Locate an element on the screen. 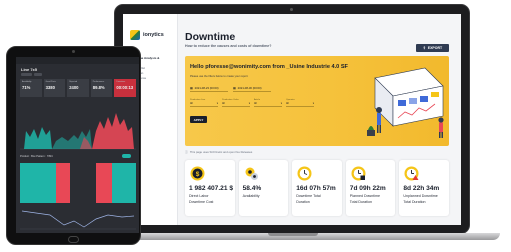 Image resolution: width=511 pixels, height=252 pixels. date-to-value: 2021-08-30 (00:00) is located at coordinates (249, 88).